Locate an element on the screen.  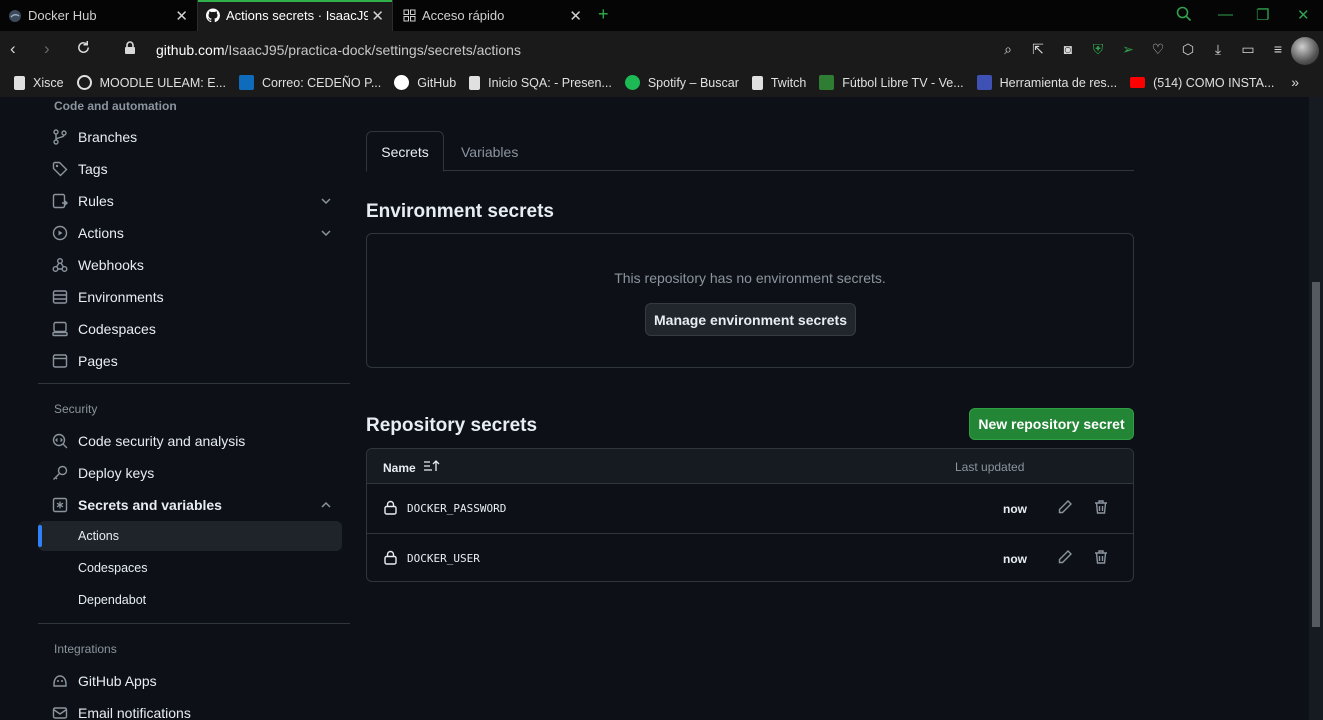
new-repository-secret-button: New repository secret is located at coordinates (1051, 424).